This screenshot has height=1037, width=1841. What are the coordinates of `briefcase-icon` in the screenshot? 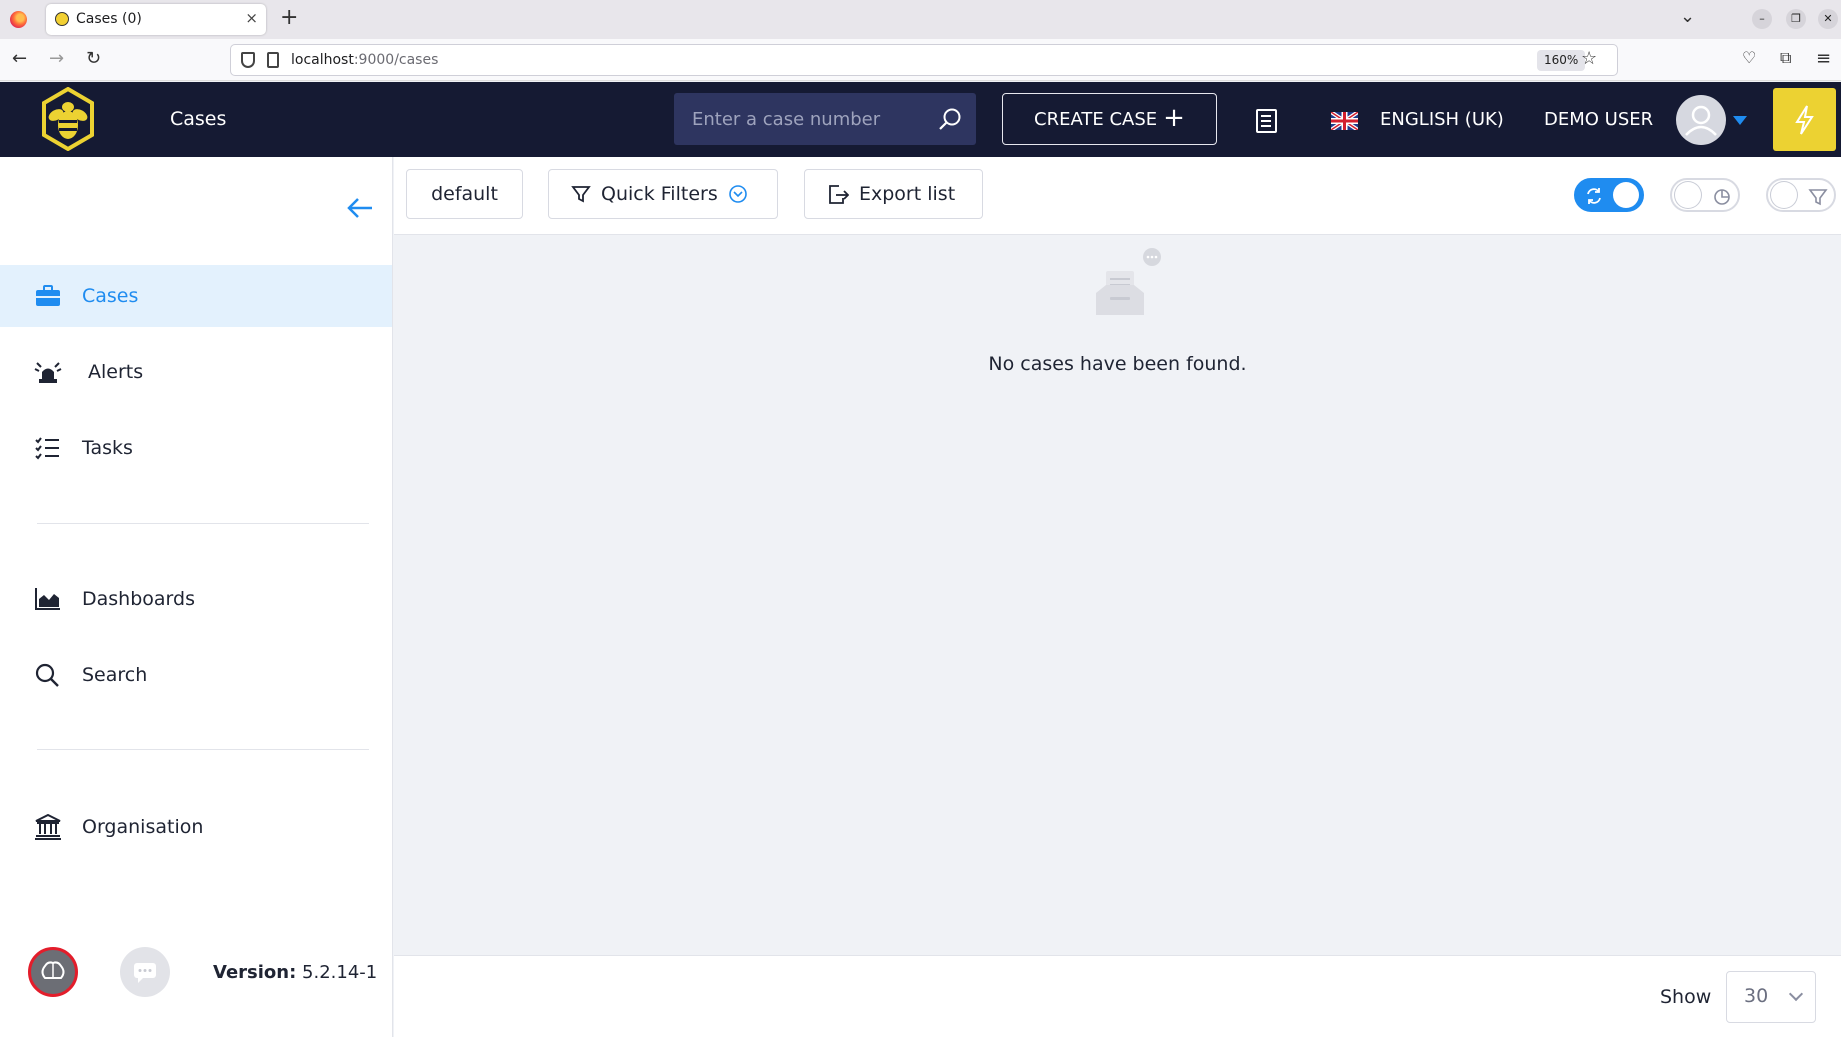 It's located at (48, 295).